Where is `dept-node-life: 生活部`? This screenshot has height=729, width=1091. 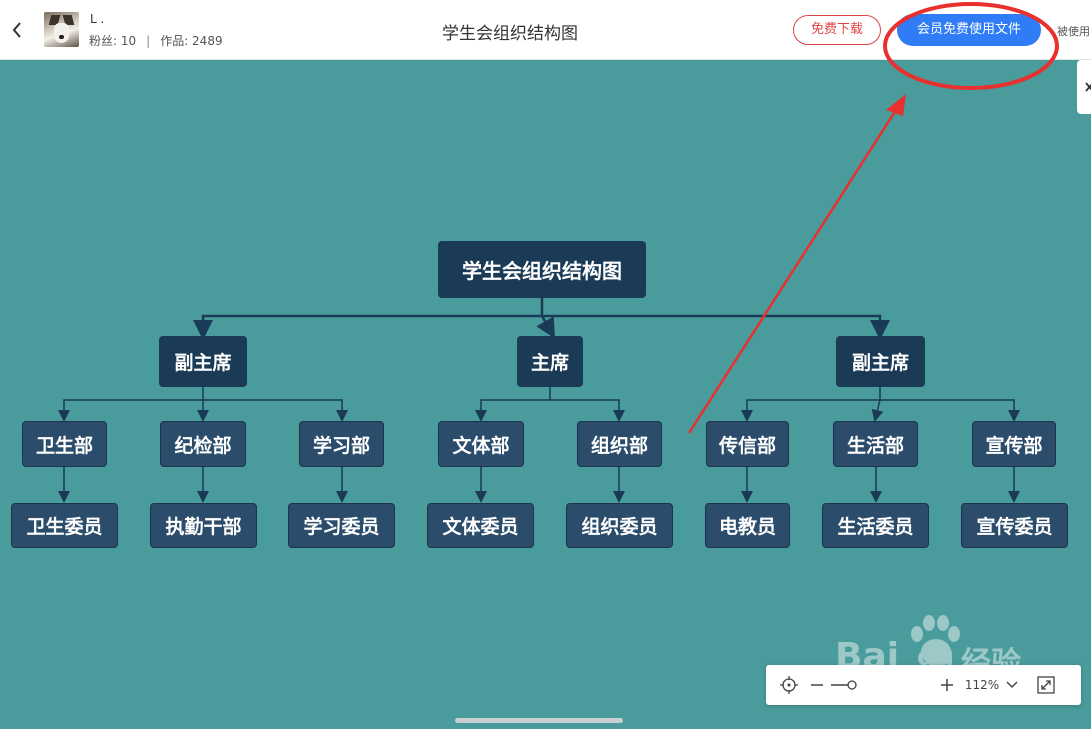
dept-node-life: 生活部 is located at coordinates (875, 444).